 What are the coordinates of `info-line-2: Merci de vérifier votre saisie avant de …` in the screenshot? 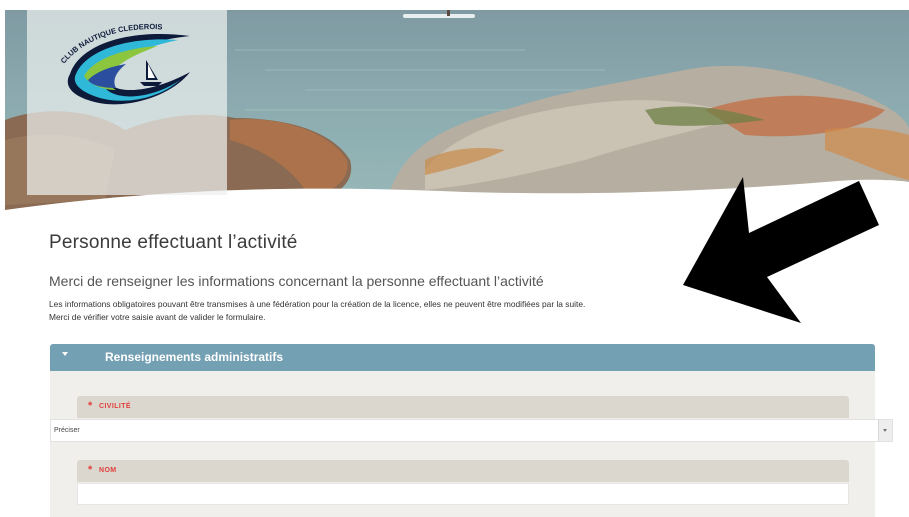 It's located at (157, 317).